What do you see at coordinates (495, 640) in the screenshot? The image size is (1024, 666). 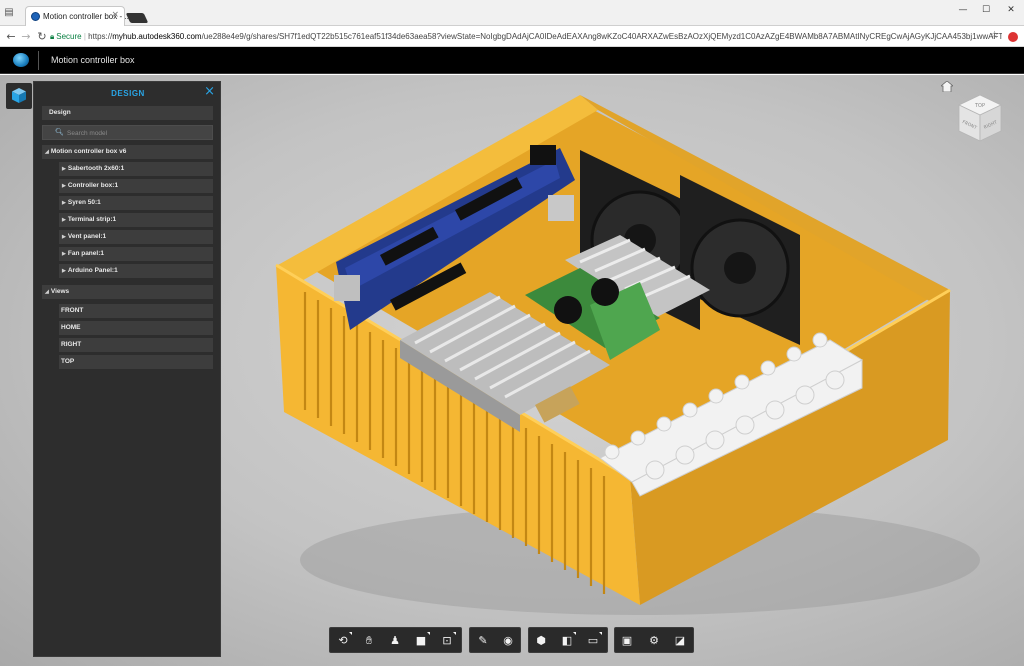 I see `review-toolbar: ✎ ◉` at bounding box center [495, 640].